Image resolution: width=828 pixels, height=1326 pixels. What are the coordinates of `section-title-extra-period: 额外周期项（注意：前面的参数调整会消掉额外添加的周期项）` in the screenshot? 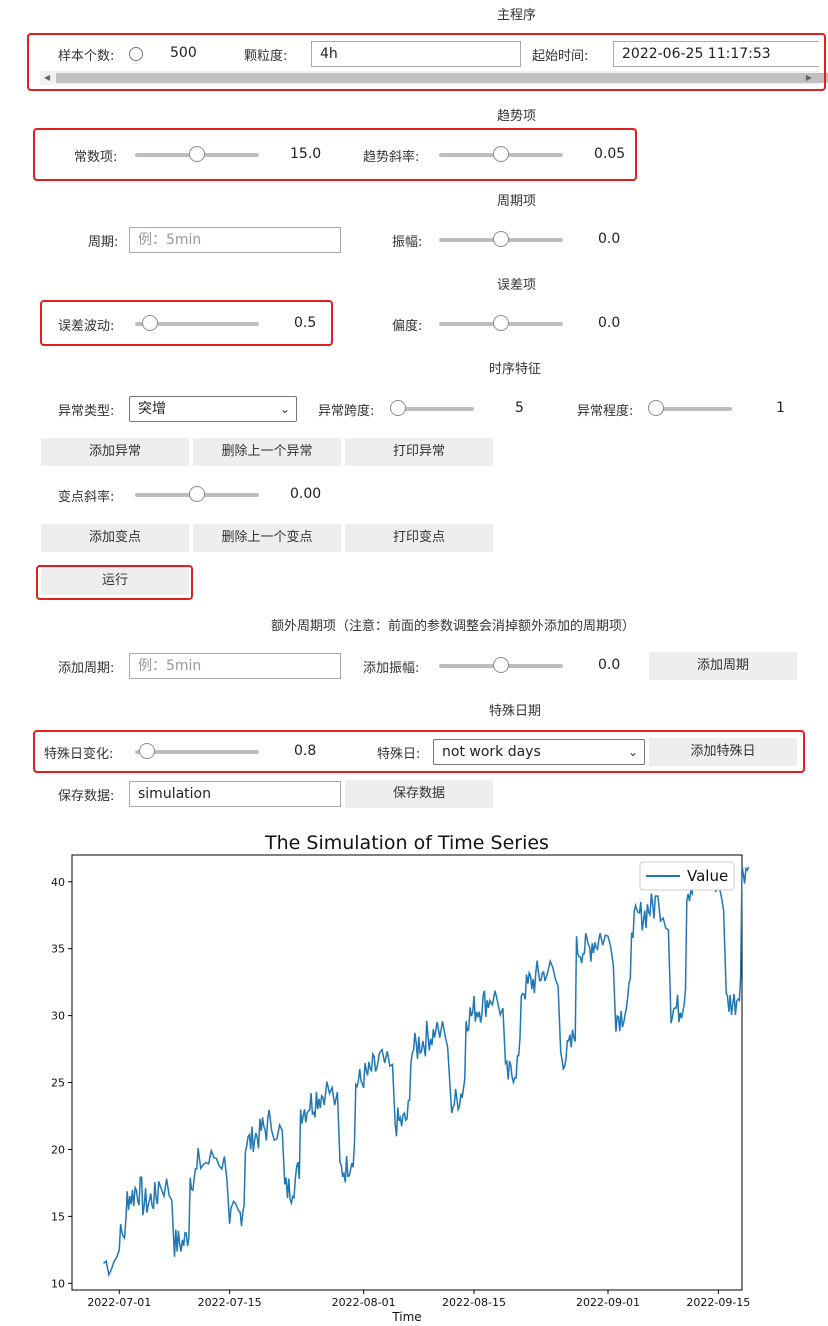 It's located at (453, 626).